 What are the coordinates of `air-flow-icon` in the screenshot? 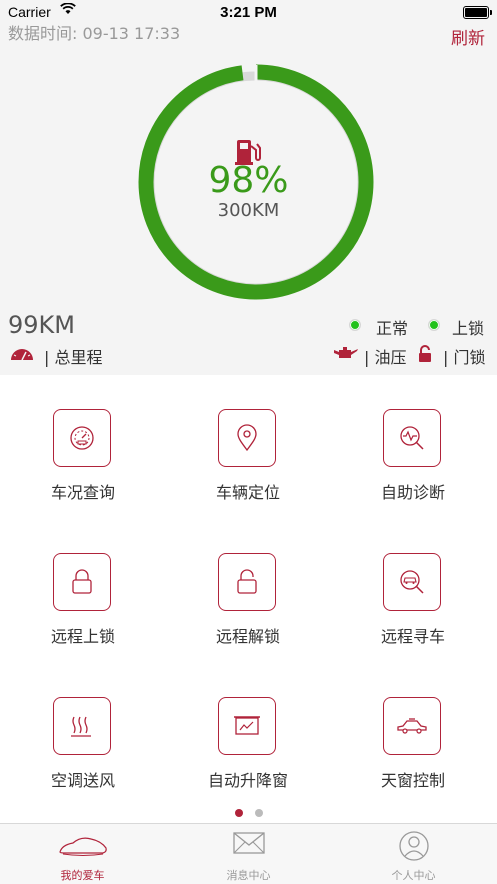 It's located at (81, 726).